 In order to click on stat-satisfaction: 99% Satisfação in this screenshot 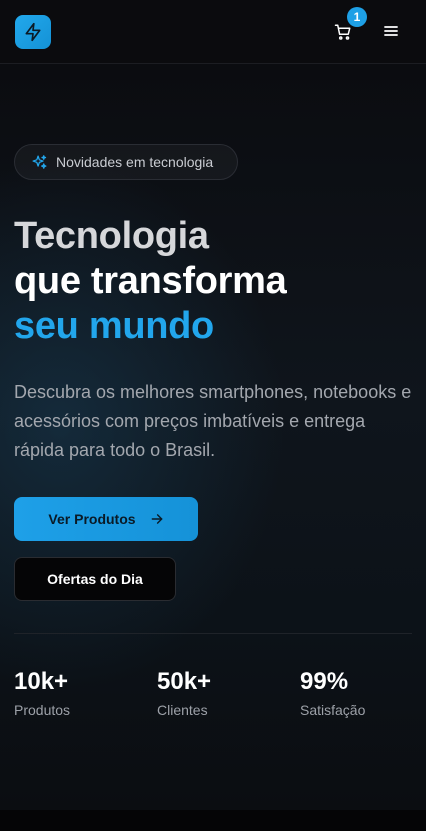, I will do `click(332, 693)`.